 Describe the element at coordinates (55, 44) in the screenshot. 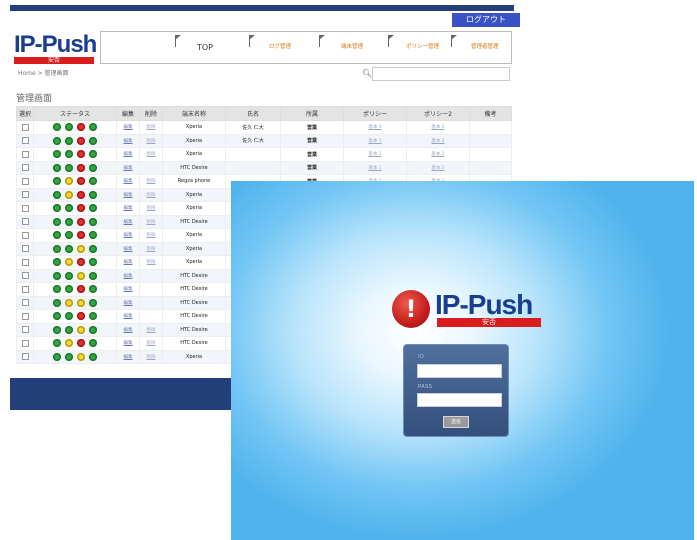

I see `logo-text: IP-Push` at that location.